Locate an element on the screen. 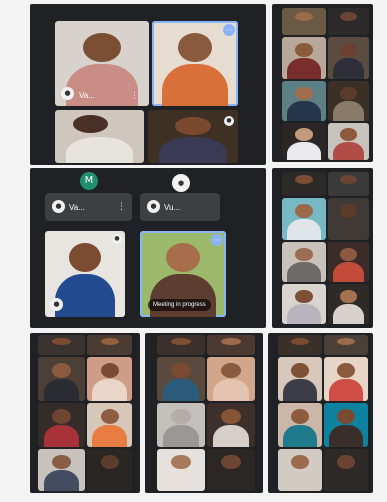  participant-tile: ● Va... ⋮ is located at coordinates (102, 63).